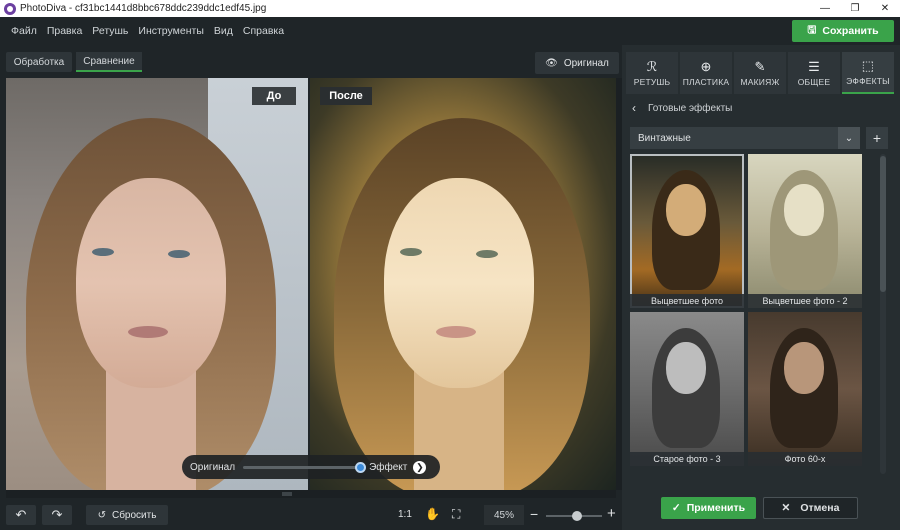 This screenshot has height=530, width=900. I want to click on cancel-button-label: Отмена, so click(820, 508).